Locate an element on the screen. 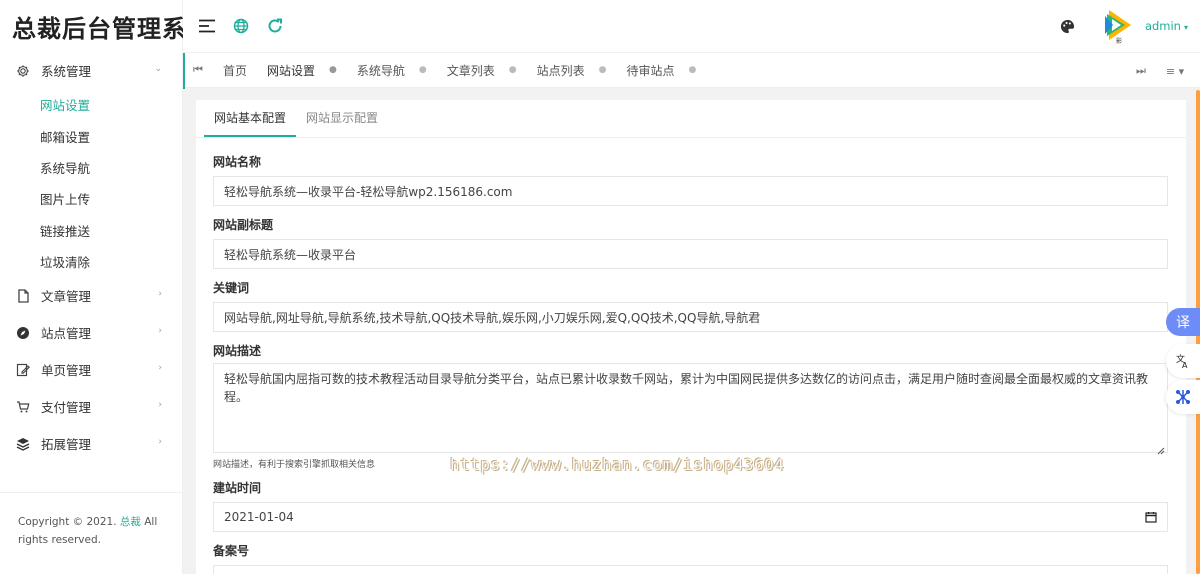  sidebar-item-sites: 站点管理 › is located at coordinates (91, 332).